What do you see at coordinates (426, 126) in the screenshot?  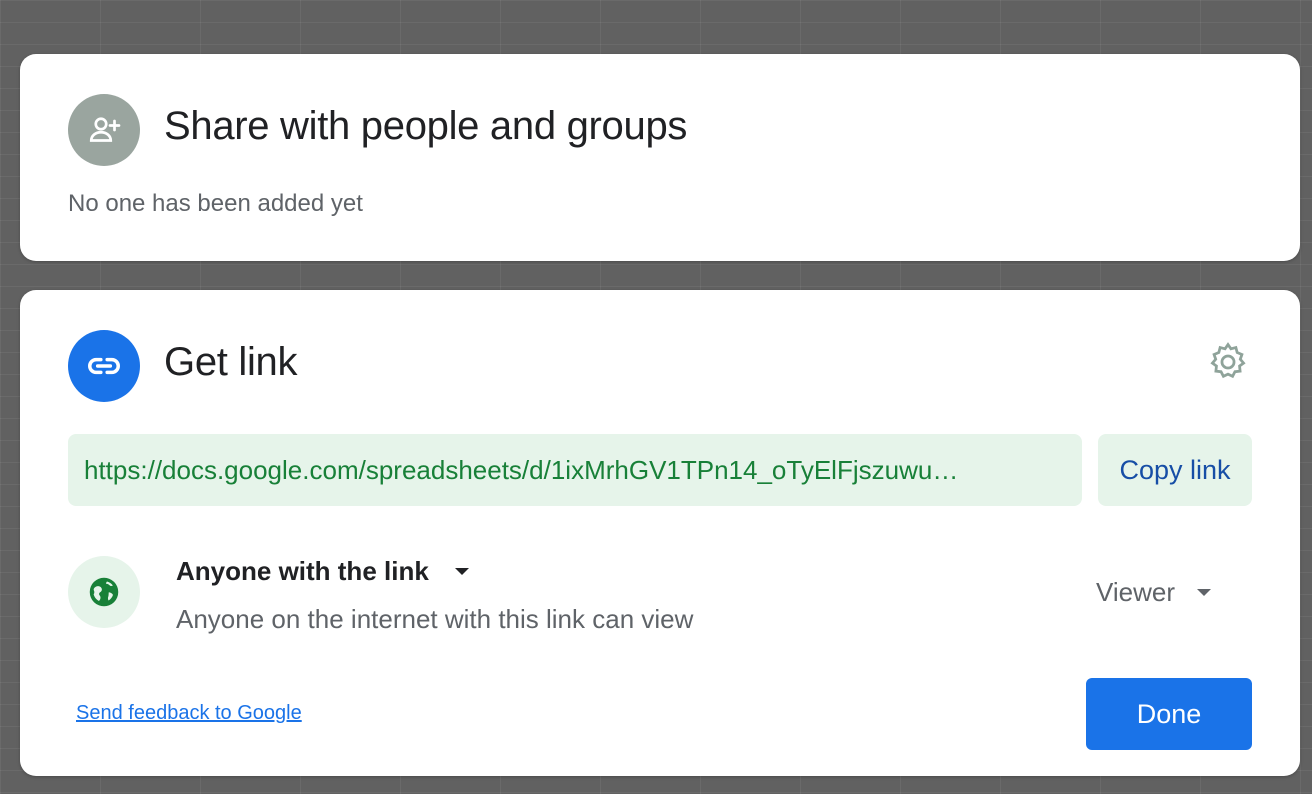 I see `share-title: Share with people and groups` at bounding box center [426, 126].